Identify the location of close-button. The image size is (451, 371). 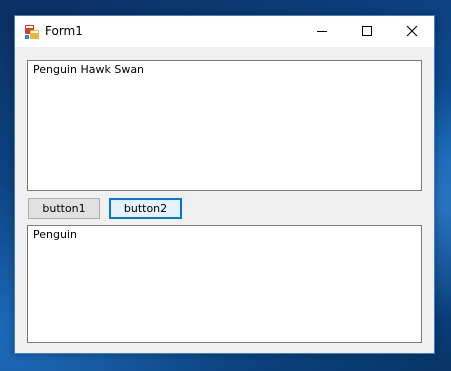
(411, 31).